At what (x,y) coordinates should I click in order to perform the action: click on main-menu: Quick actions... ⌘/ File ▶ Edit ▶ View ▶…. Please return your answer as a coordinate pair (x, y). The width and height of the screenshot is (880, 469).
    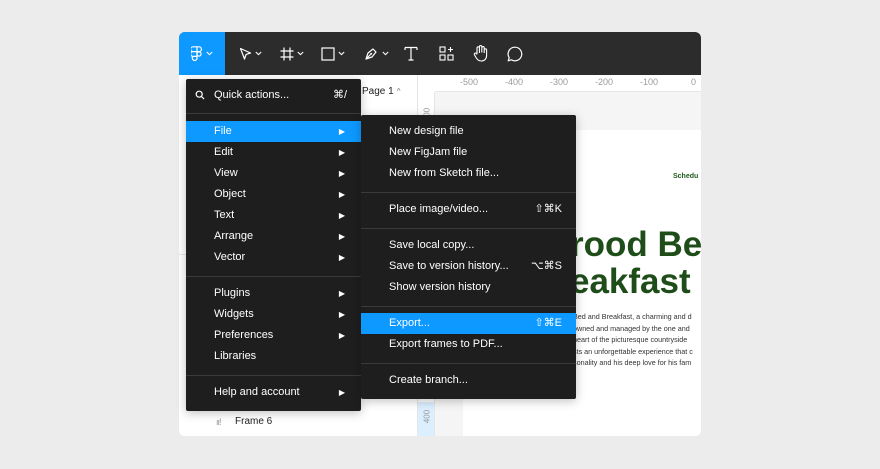
    Looking at the image, I should click on (273, 245).